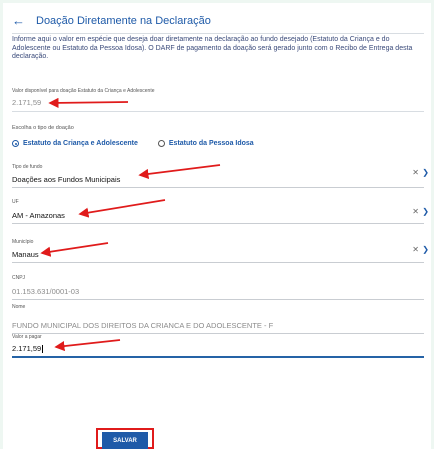 The image size is (434, 449). What do you see at coordinates (179, 172) in the screenshot?
I see `arrow-fund-type` at bounding box center [179, 172].